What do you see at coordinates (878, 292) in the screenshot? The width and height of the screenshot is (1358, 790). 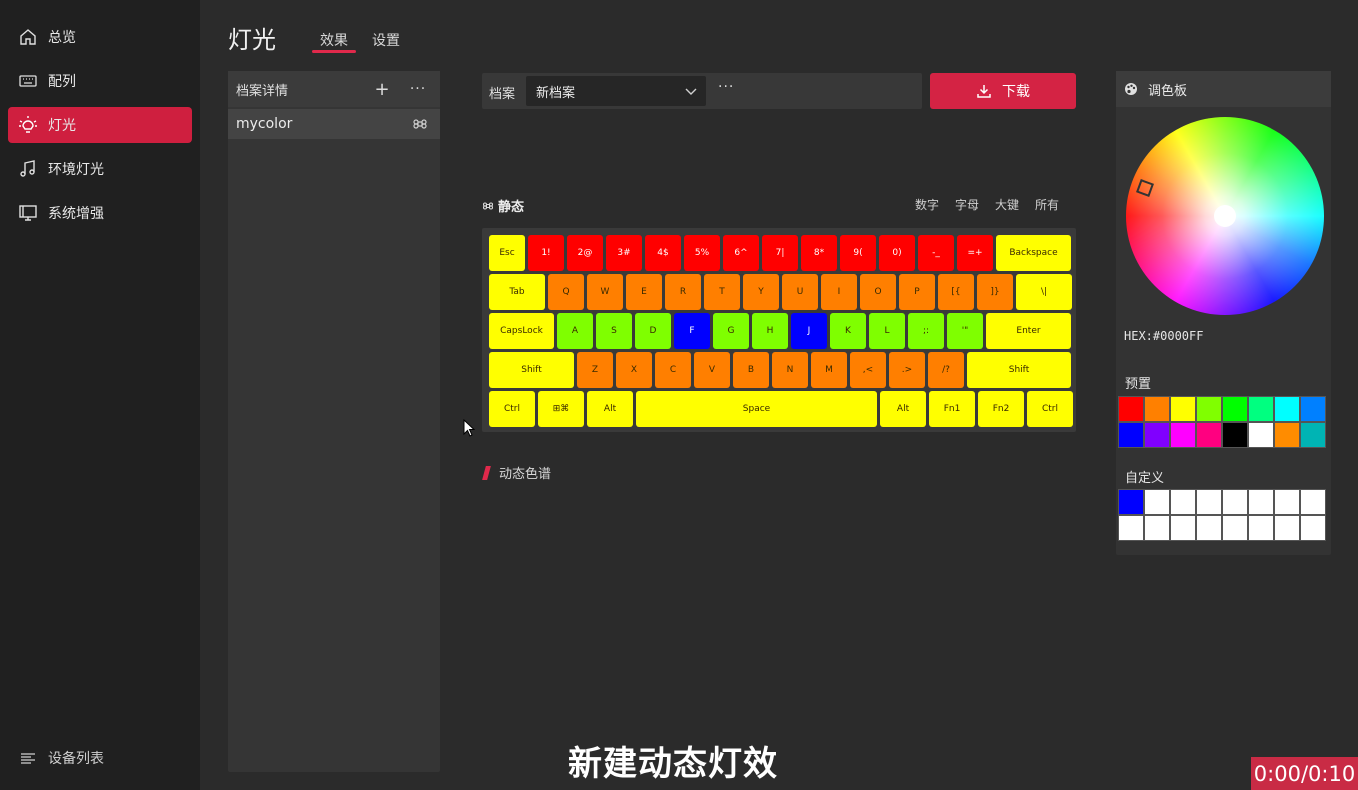 I see `key: O` at bounding box center [878, 292].